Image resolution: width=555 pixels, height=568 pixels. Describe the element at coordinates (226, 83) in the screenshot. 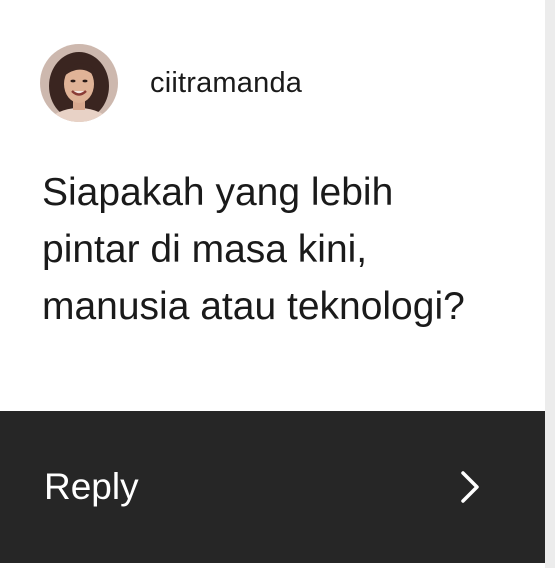

I see `username: ciitramanda` at that location.